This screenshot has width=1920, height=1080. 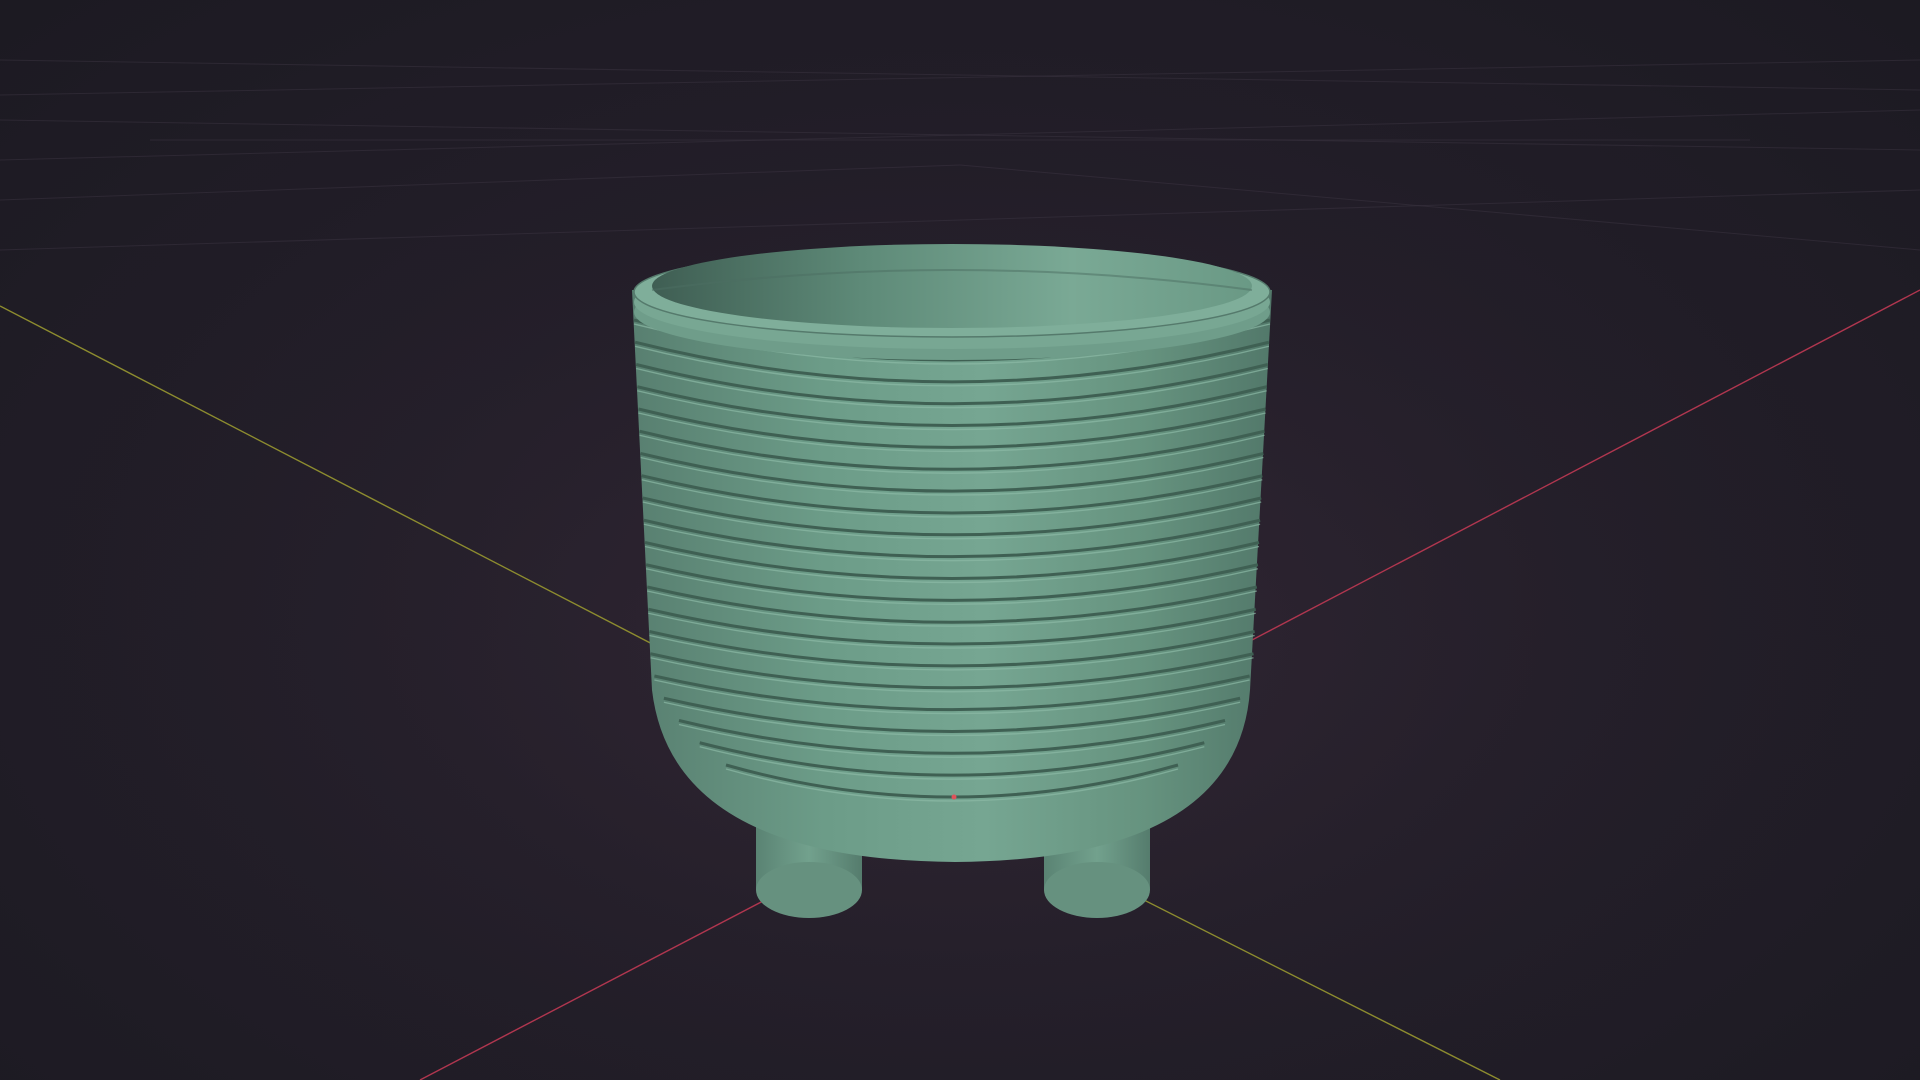 What do you see at coordinates (952, 286) in the screenshot?
I see `pot-opening` at bounding box center [952, 286].